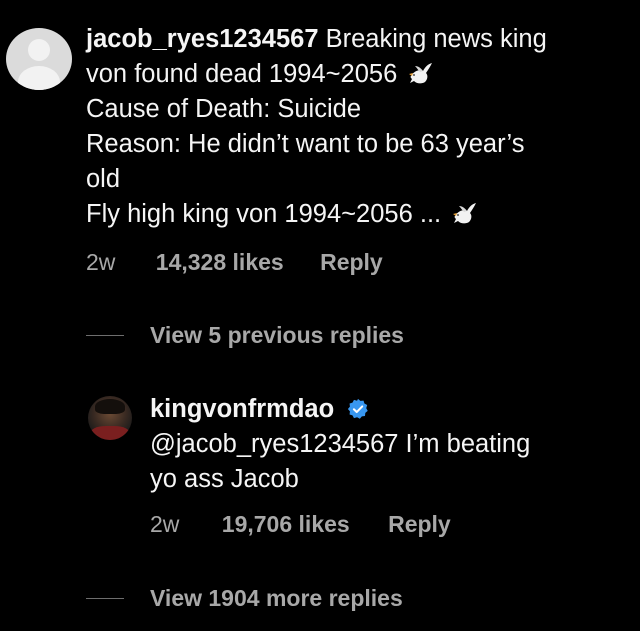  What do you see at coordinates (305, 144) in the screenshot?
I see `comment-line-4: Reason: He didn’t want to be 63 year’s` at bounding box center [305, 144].